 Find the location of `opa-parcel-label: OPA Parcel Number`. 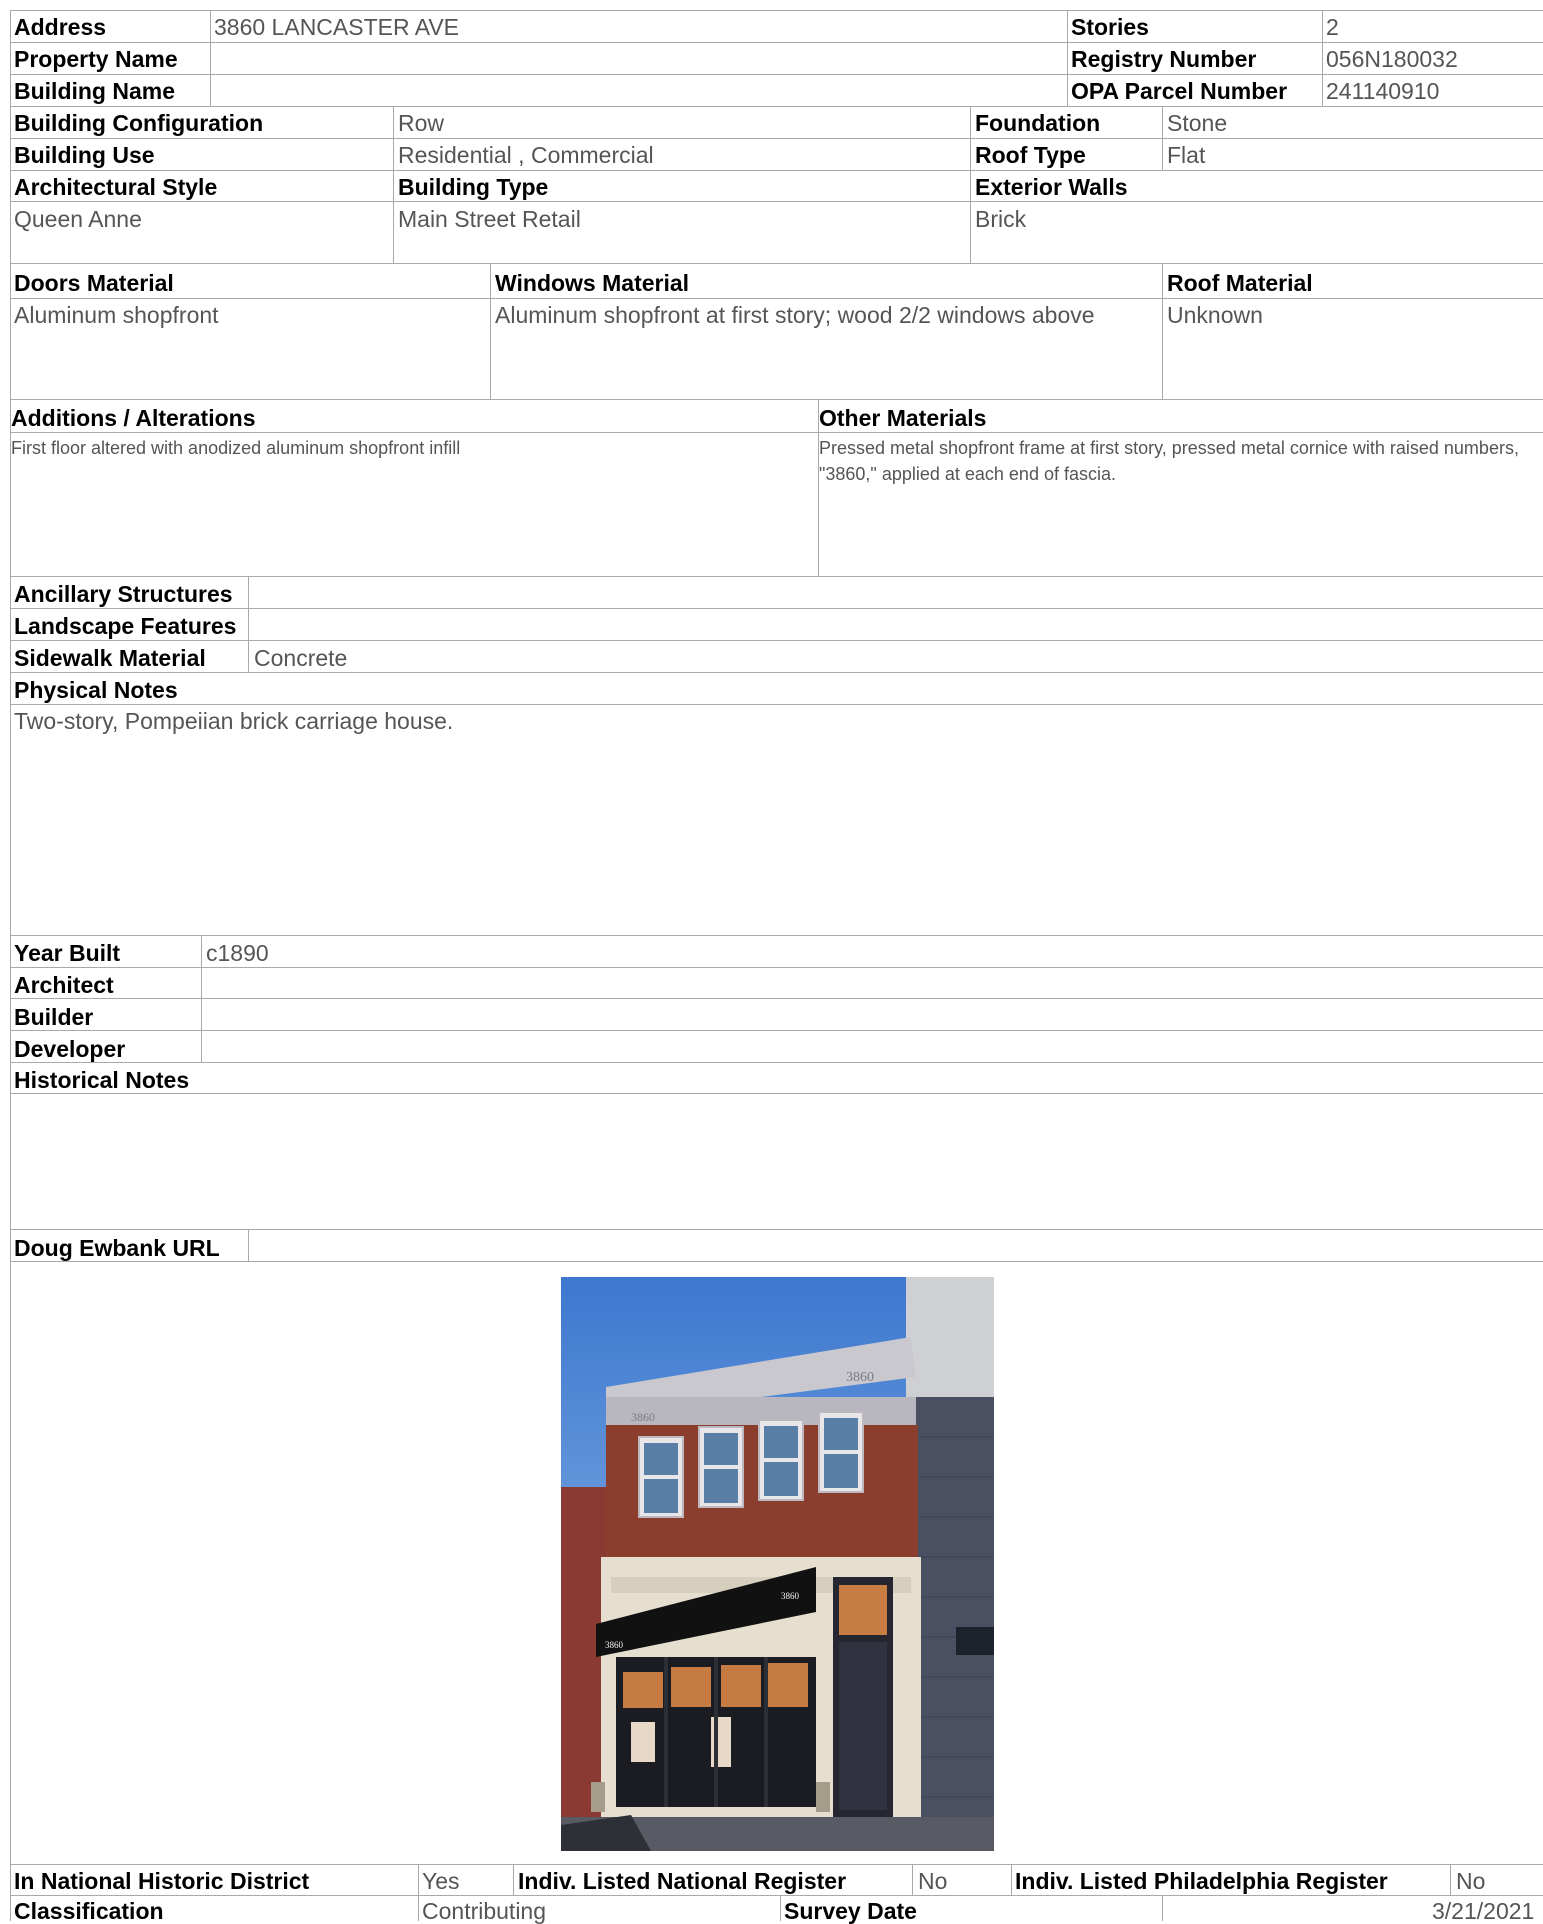

opa-parcel-label: OPA Parcel Number is located at coordinates (1179, 91).